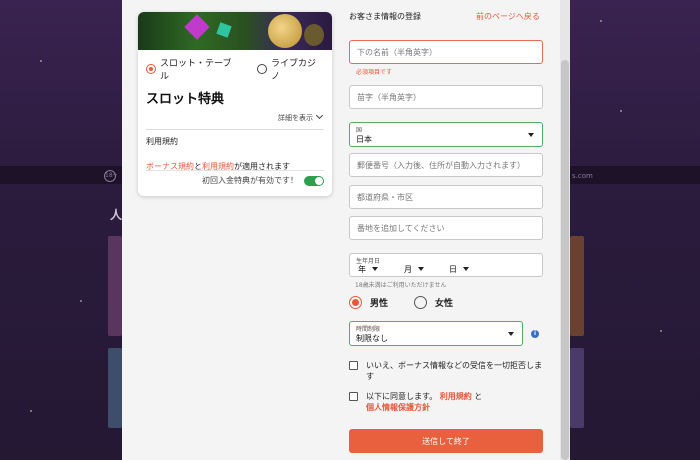  I want to click on privacy-policy-link: 個人情報保護方針, so click(398, 407).